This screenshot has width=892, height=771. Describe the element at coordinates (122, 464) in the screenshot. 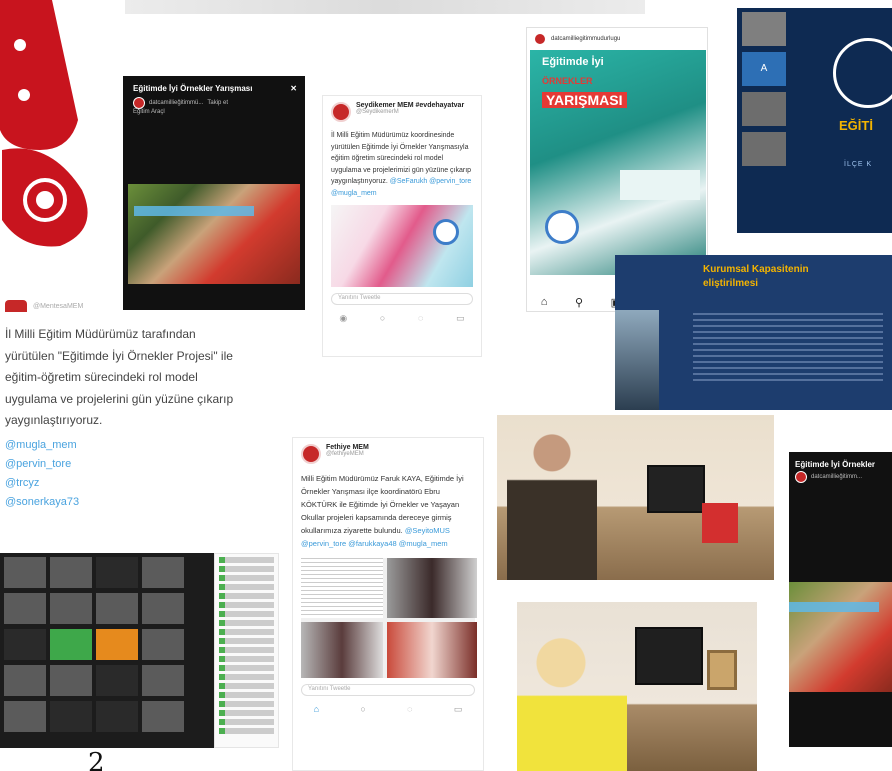

I see `mention-link: @pervin_tore` at that location.